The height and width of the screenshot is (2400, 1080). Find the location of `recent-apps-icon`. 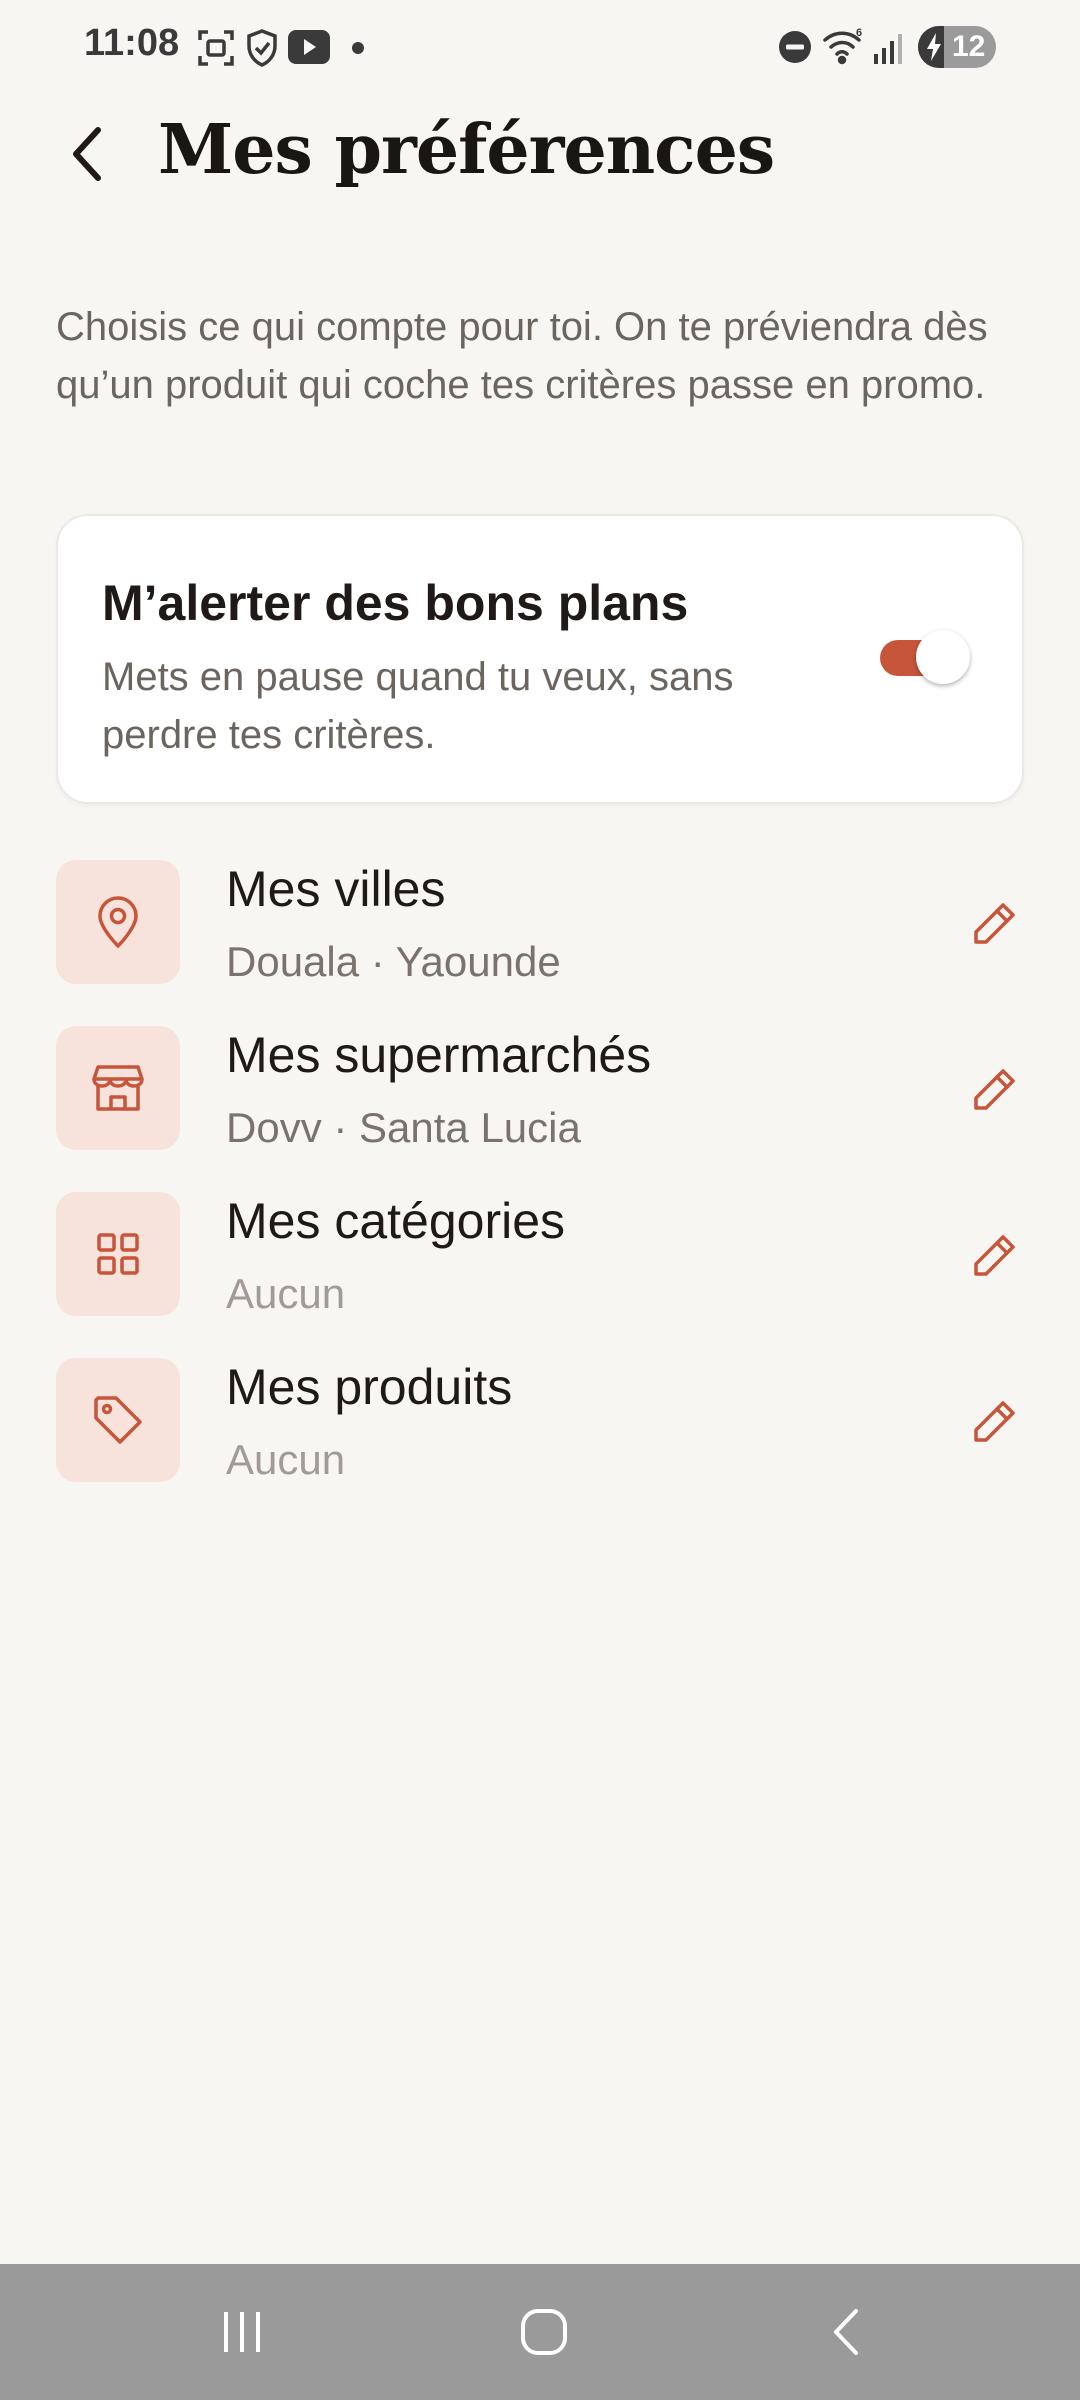

recent-apps-icon is located at coordinates (242, 2332).